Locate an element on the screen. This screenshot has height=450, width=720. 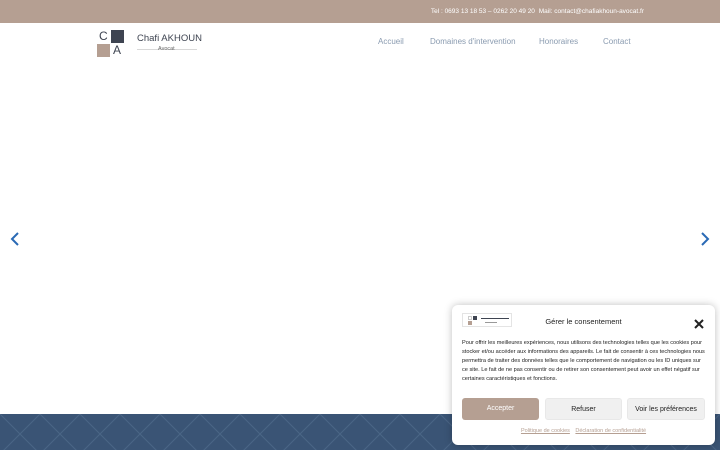
mail-prefix: Mail: is located at coordinates (545, 11).